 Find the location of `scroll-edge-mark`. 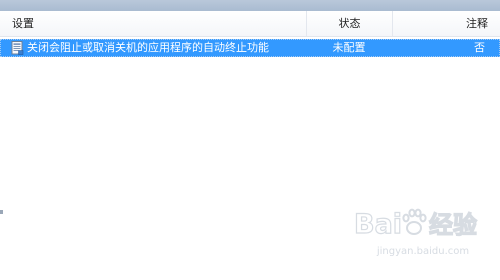

scroll-edge-mark is located at coordinates (1, 212).